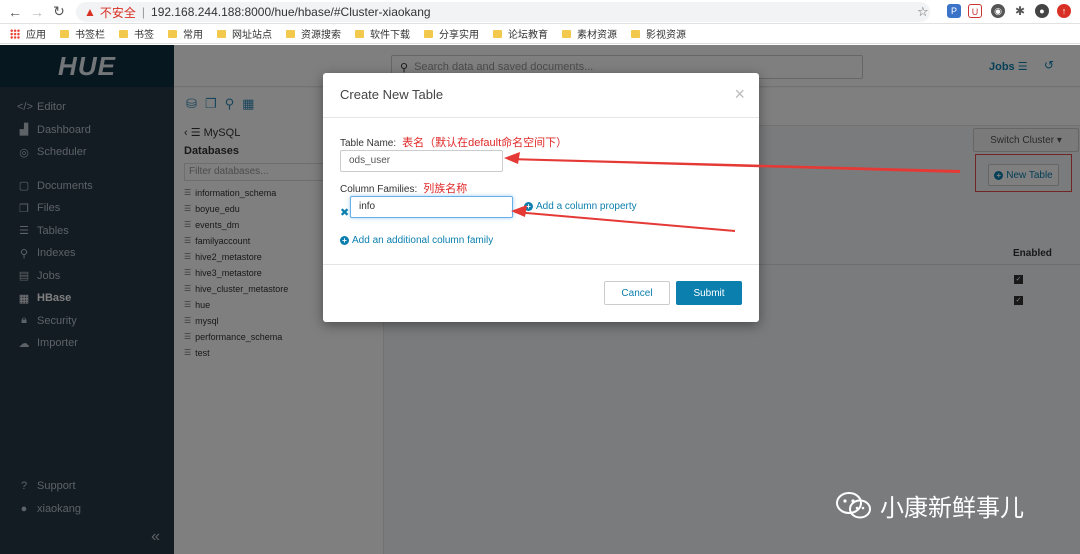 The image size is (1080, 554). I want to click on add-column-property-link: + Add a column property, so click(580, 206).